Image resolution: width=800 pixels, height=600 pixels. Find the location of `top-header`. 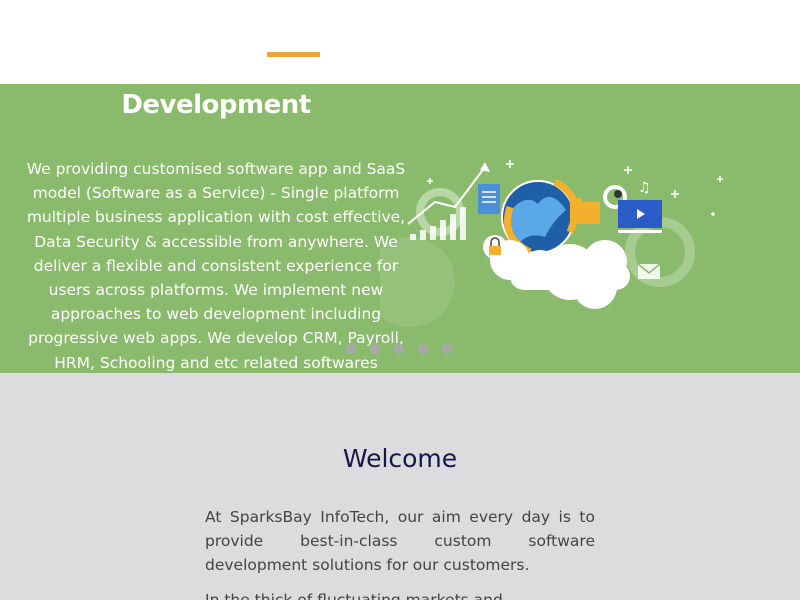

top-header is located at coordinates (400, 42).